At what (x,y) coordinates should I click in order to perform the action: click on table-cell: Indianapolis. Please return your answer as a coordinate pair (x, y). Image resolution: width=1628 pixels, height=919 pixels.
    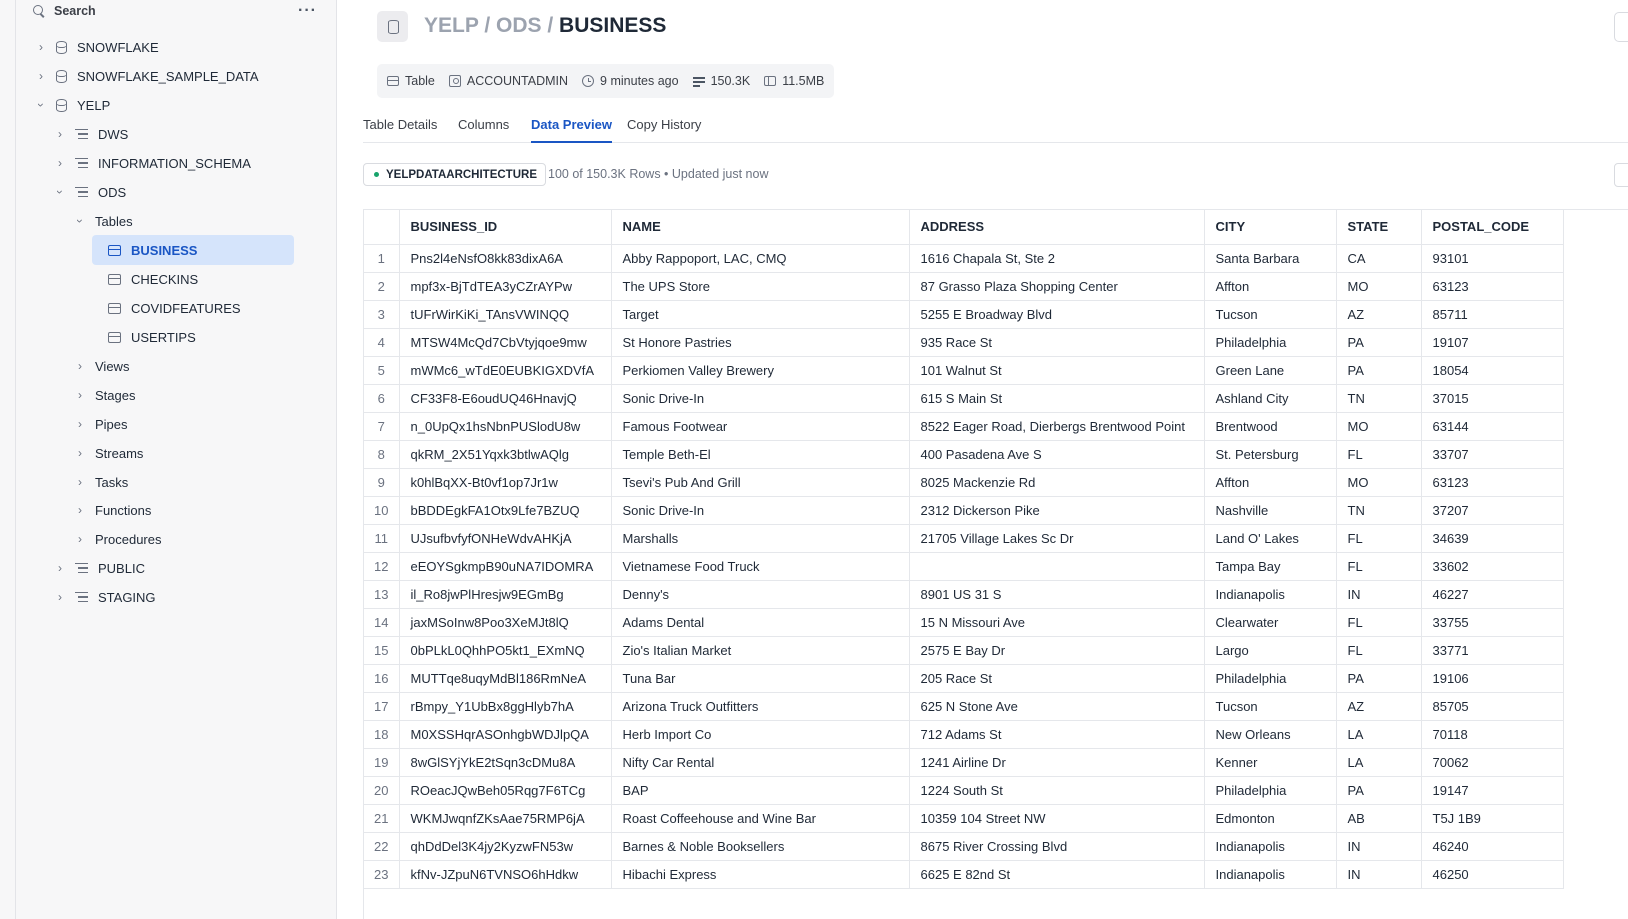
    Looking at the image, I should click on (1270, 874).